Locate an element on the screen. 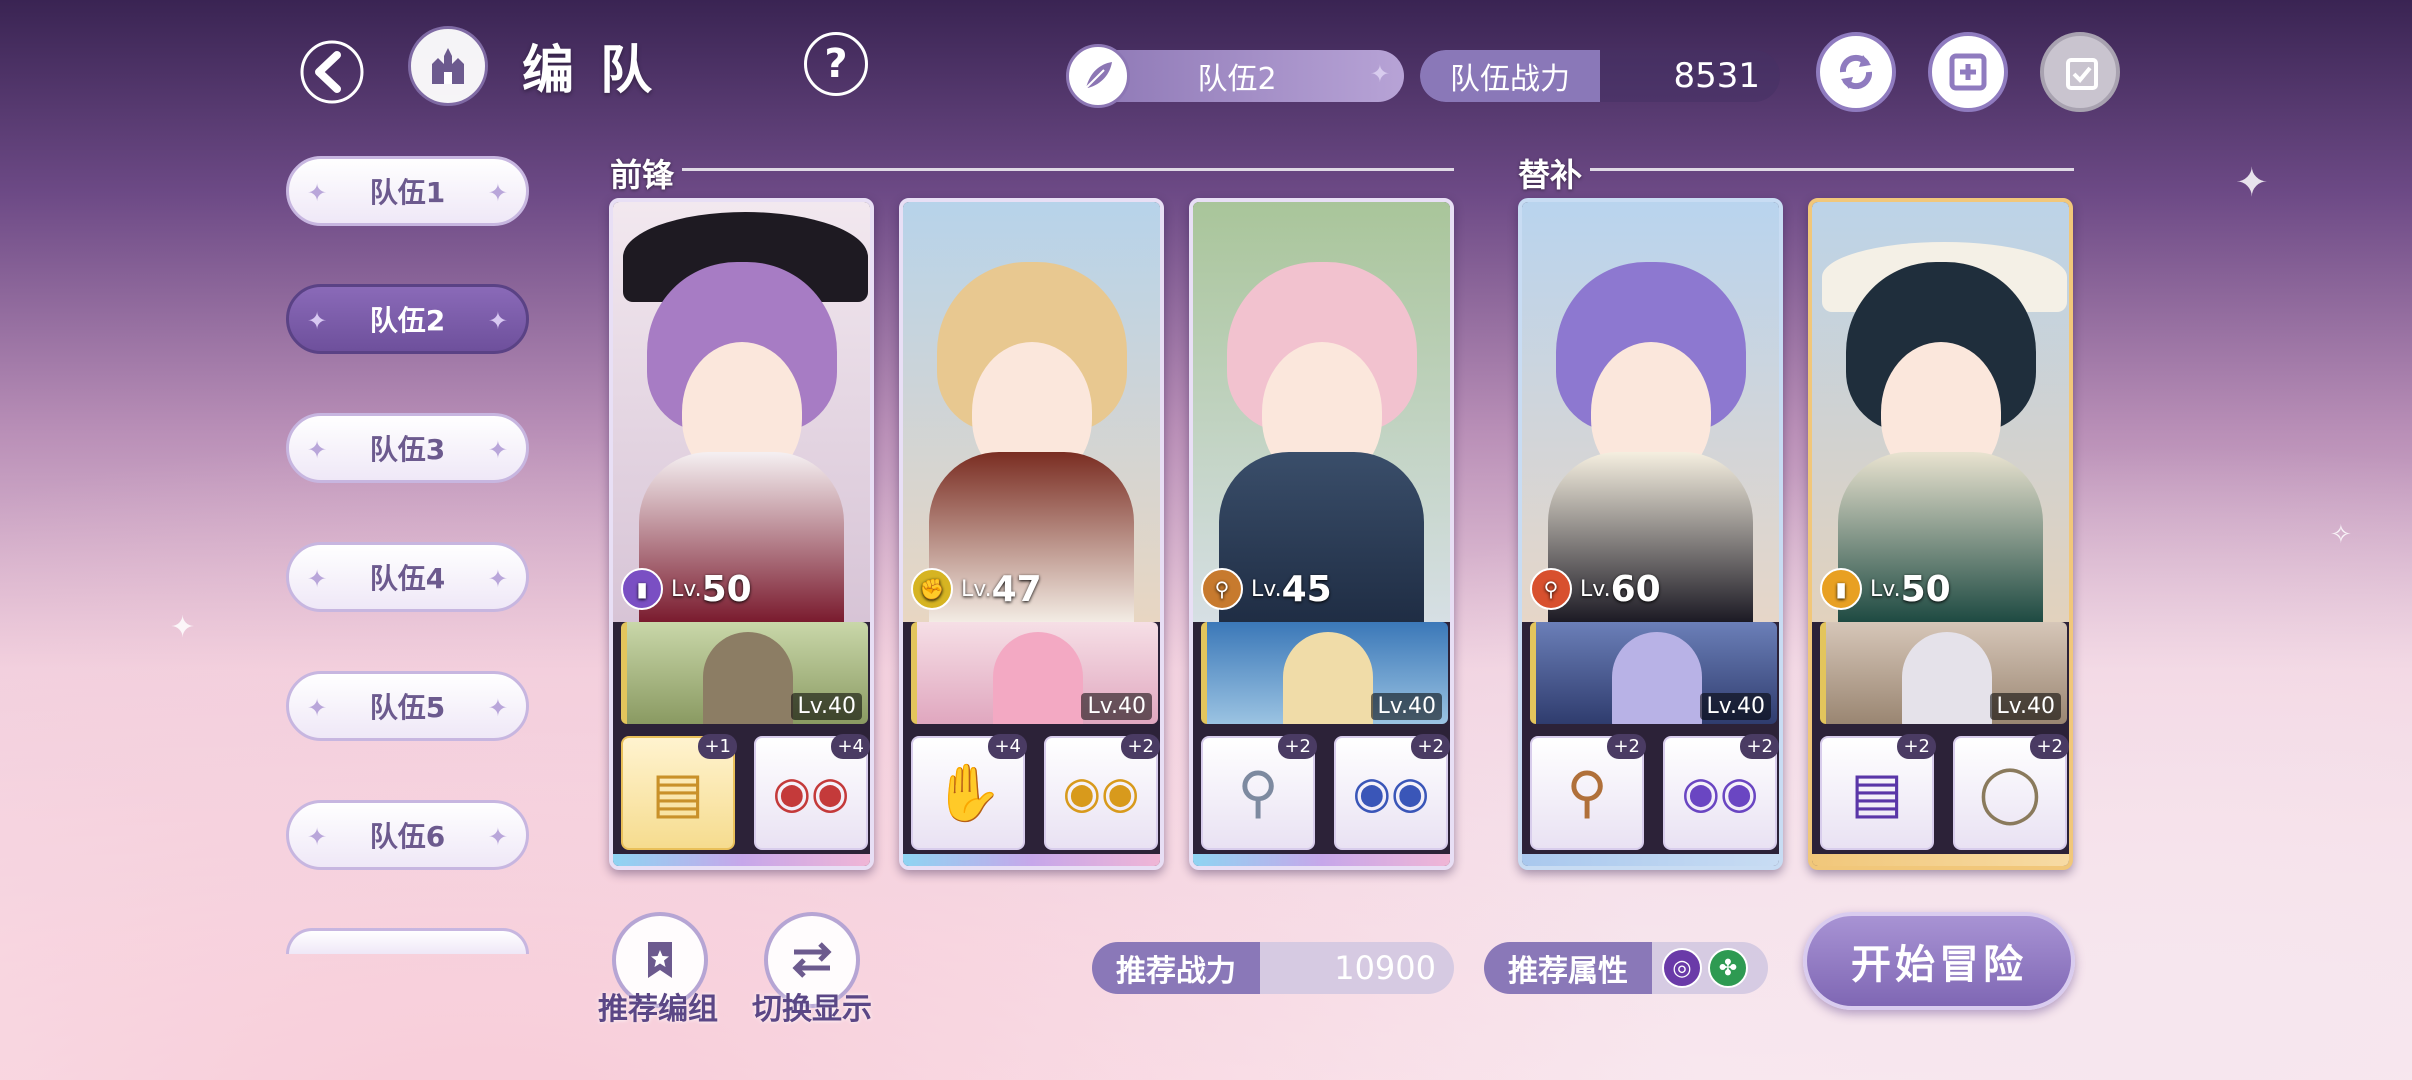 The image size is (2412, 1080). front-section-title: 前锋 is located at coordinates (642, 175).